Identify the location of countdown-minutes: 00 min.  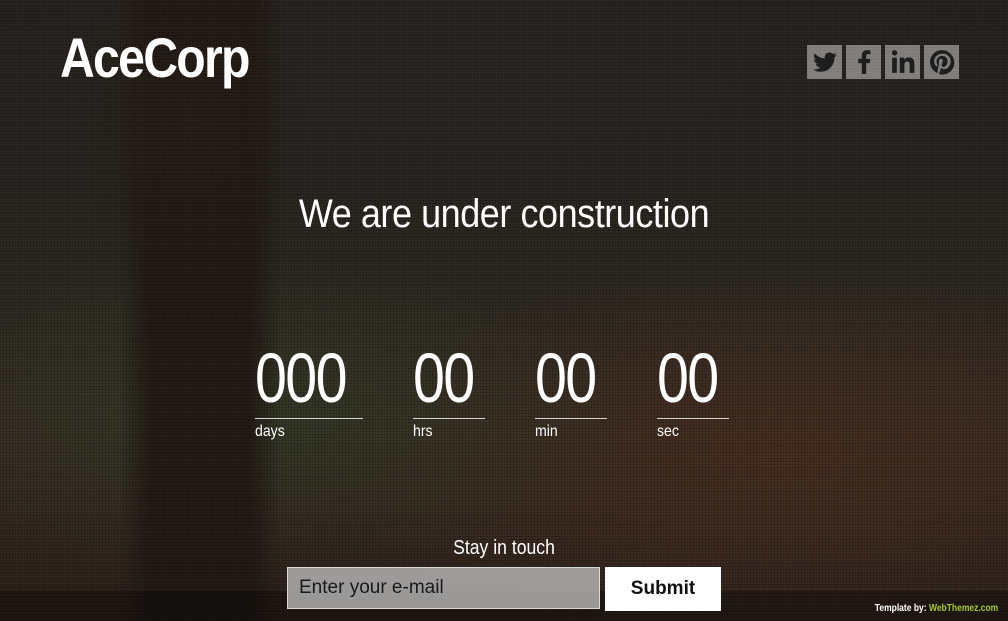
(571, 391).